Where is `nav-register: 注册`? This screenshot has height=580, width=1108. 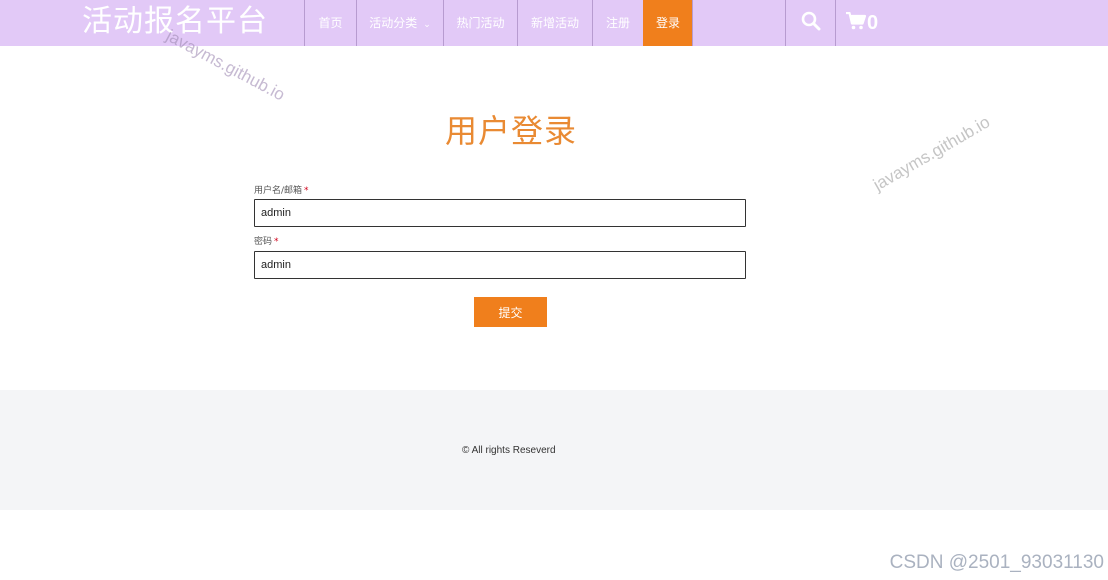
nav-register: 注册 is located at coordinates (617, 23).